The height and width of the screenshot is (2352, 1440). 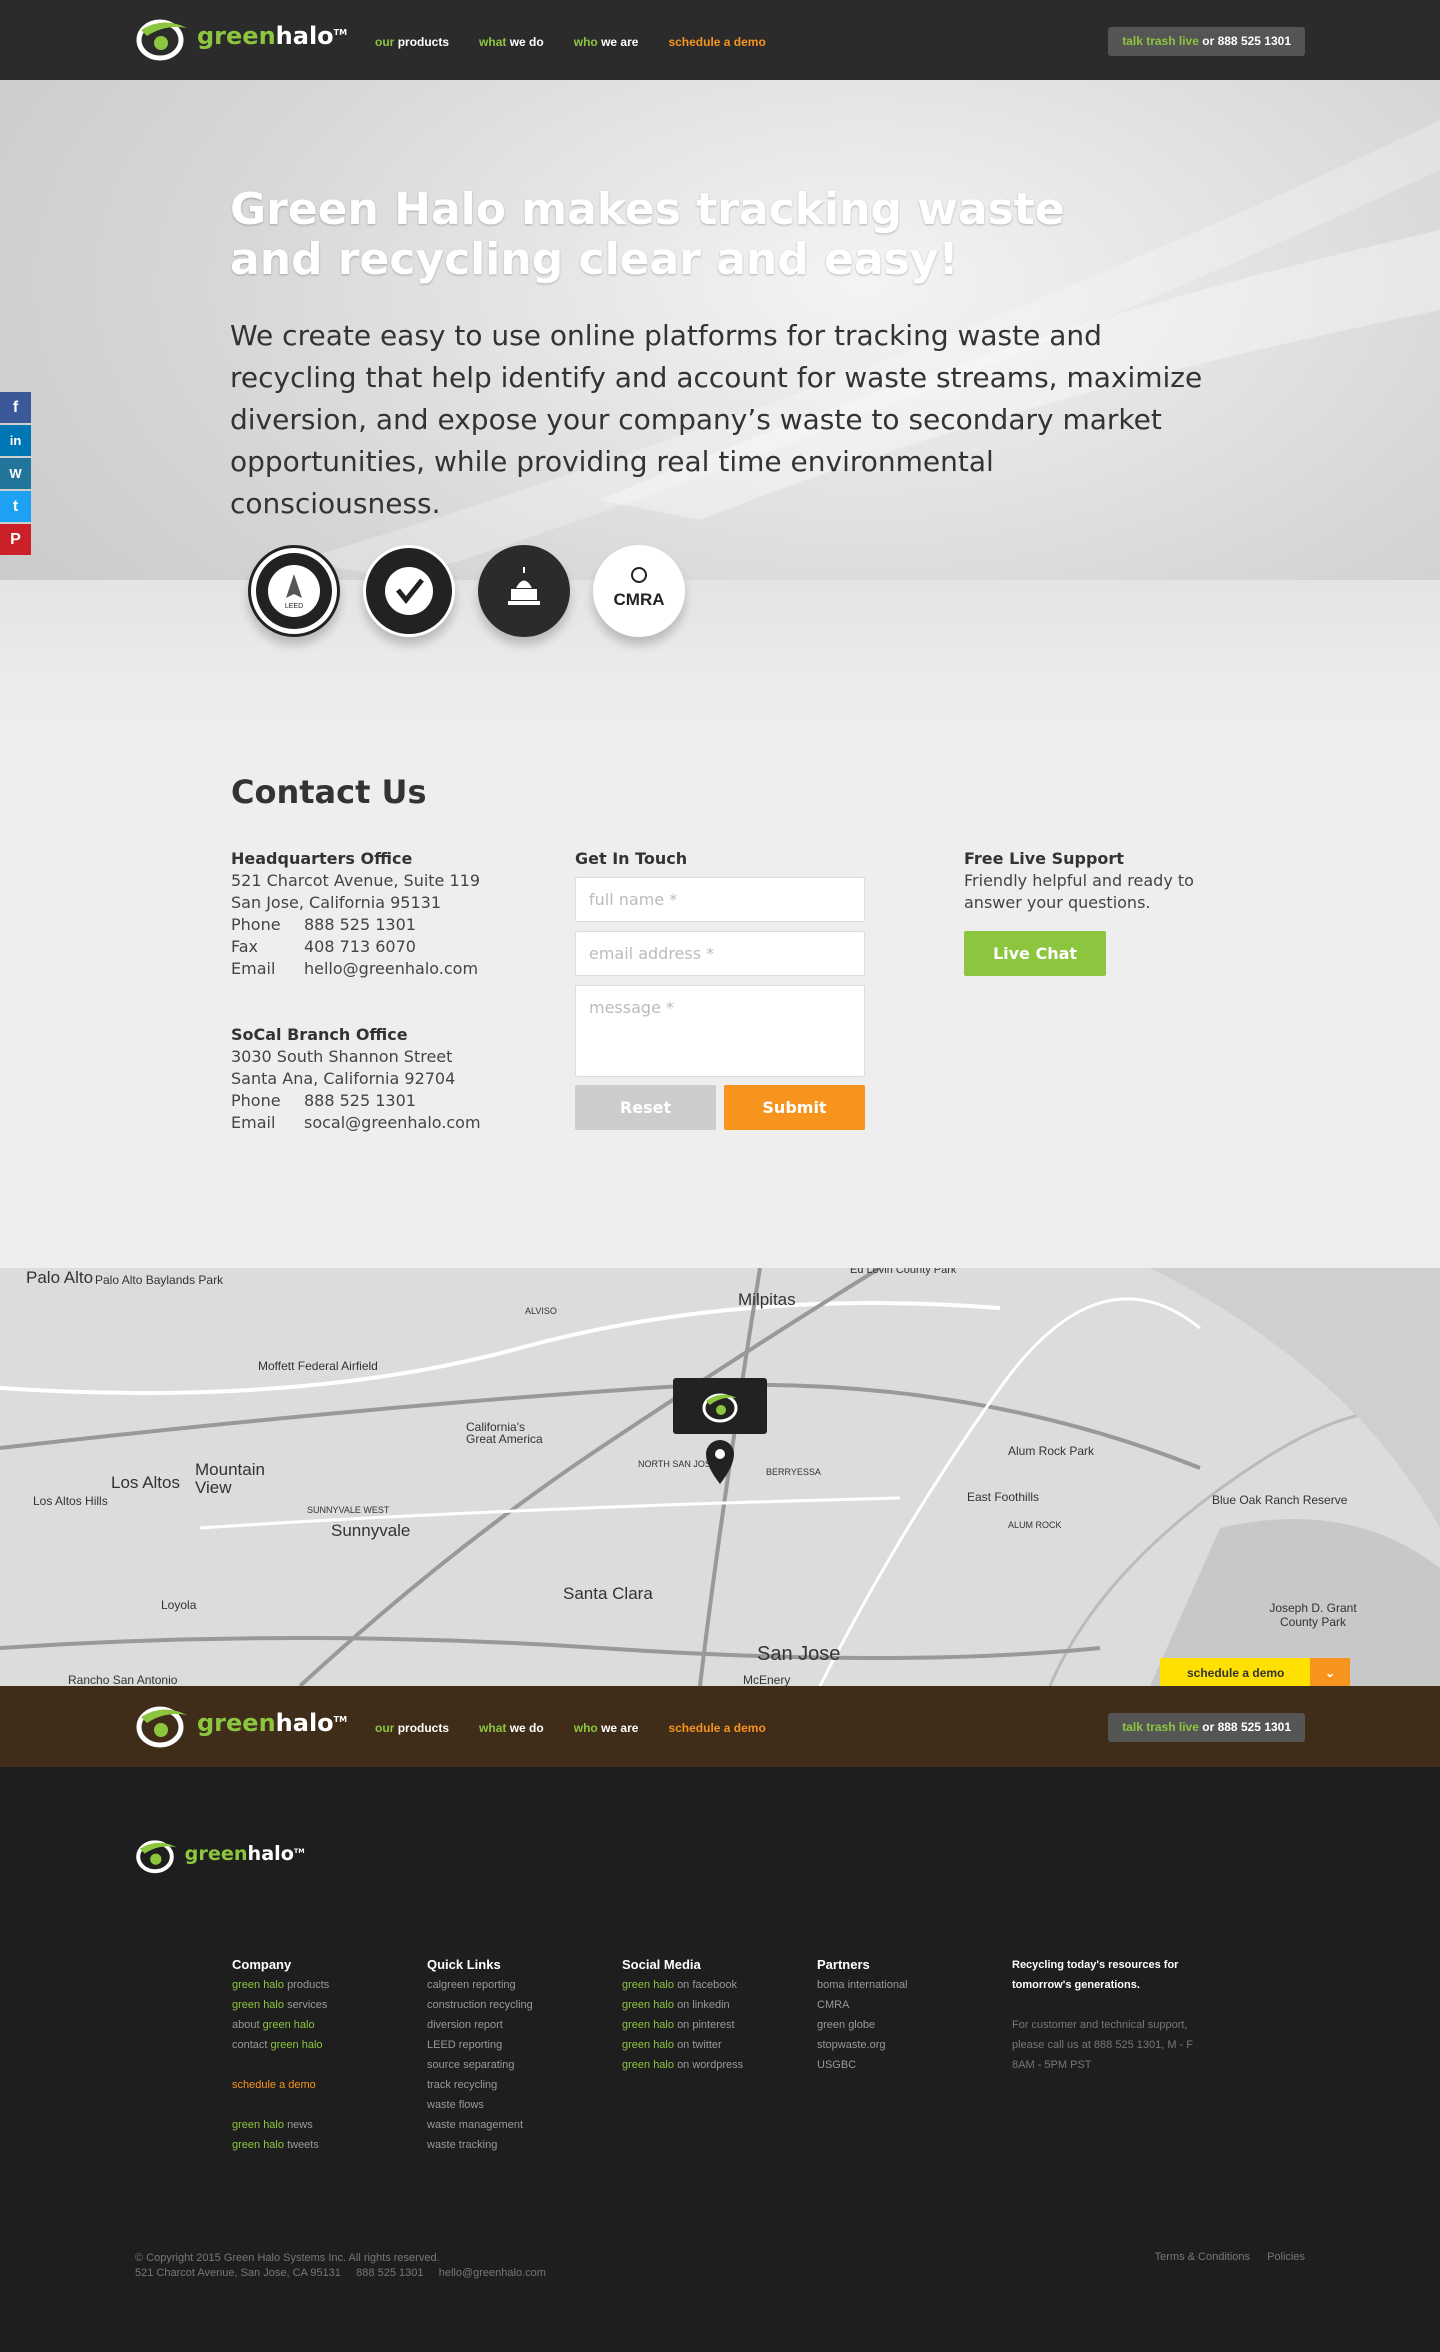 I want to click on map-label-loyola: Loyola, so click(x=179, y=1605).